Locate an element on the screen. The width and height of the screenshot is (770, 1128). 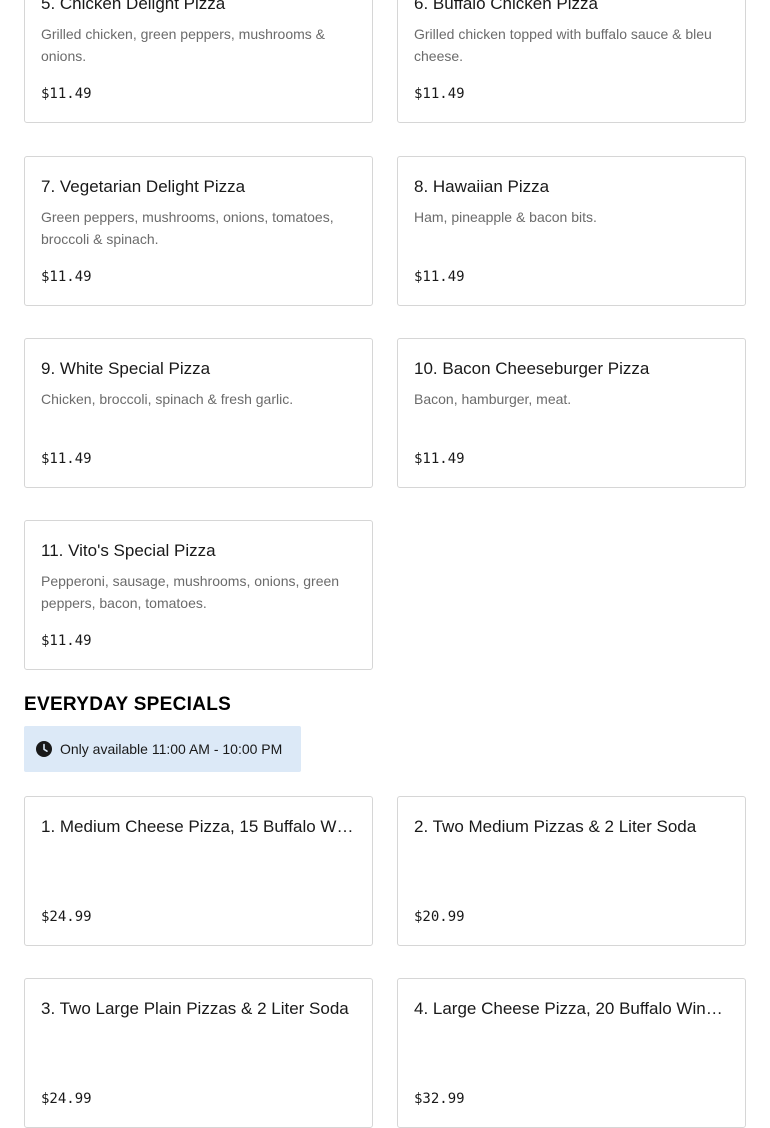
menu-item-title: 6. Buffalo Chicken Pizza is located at coordinates (506, 6).